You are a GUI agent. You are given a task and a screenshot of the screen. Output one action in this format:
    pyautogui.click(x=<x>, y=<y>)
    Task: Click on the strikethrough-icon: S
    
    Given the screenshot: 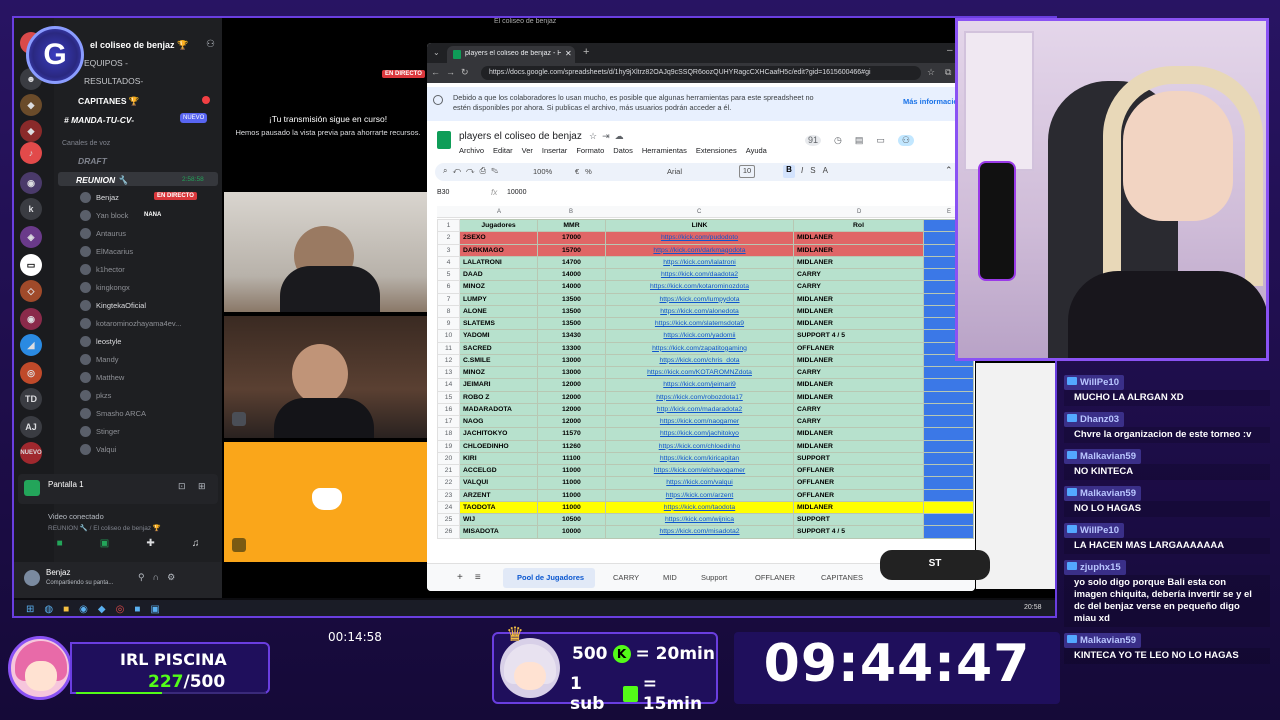 What is the action you would take?
    pyautogui.click(x=816, y=170)
    